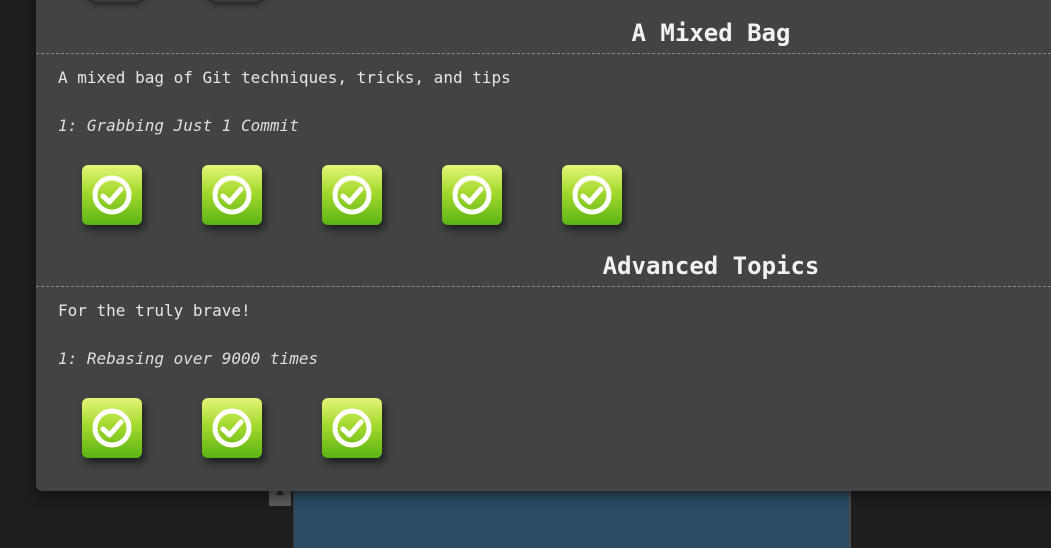 The width and height of the screenshot is (1051, 548). I want to click on section-description: For the truly brave!, so click(154, 310).